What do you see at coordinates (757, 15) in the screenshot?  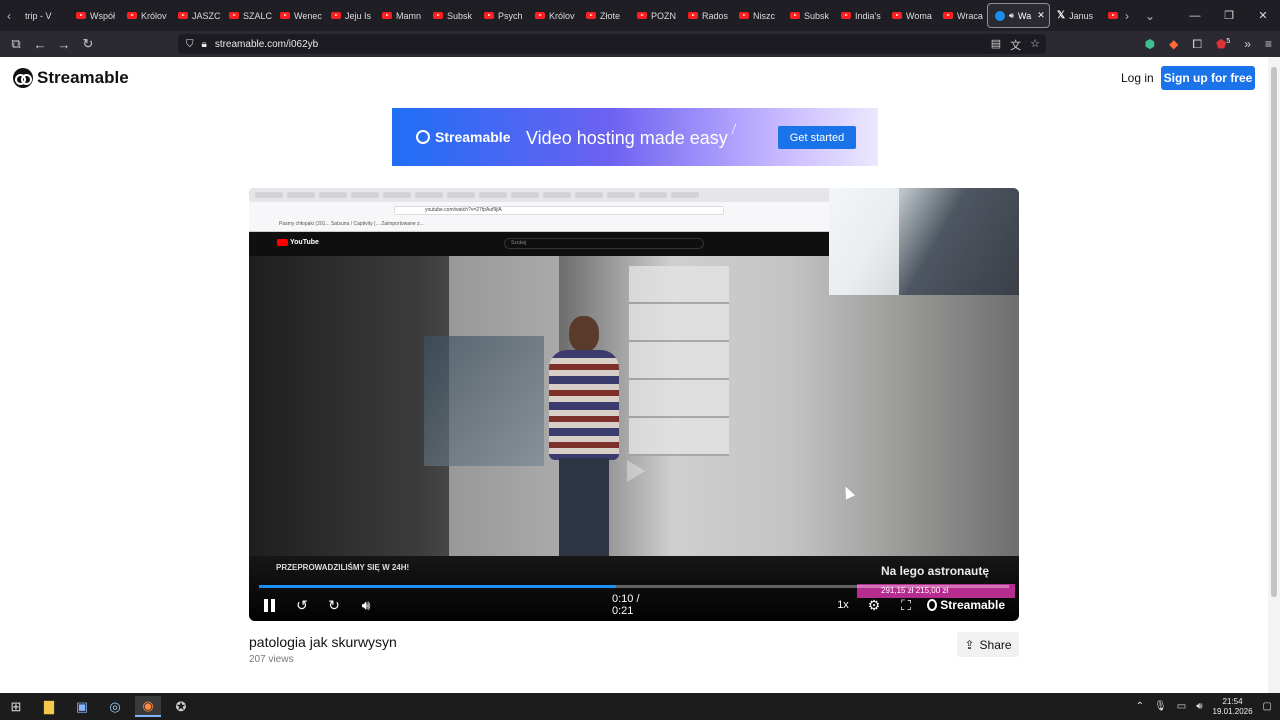 I see `browser-tab: Niszc` at bounding box center [757, 15].